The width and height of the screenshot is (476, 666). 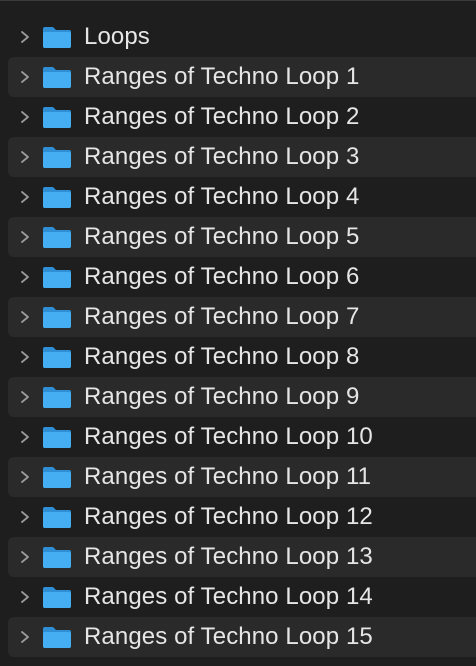 I want to click on list-item: Ranges of Techno Loop 9, so click(x=242, y=397).